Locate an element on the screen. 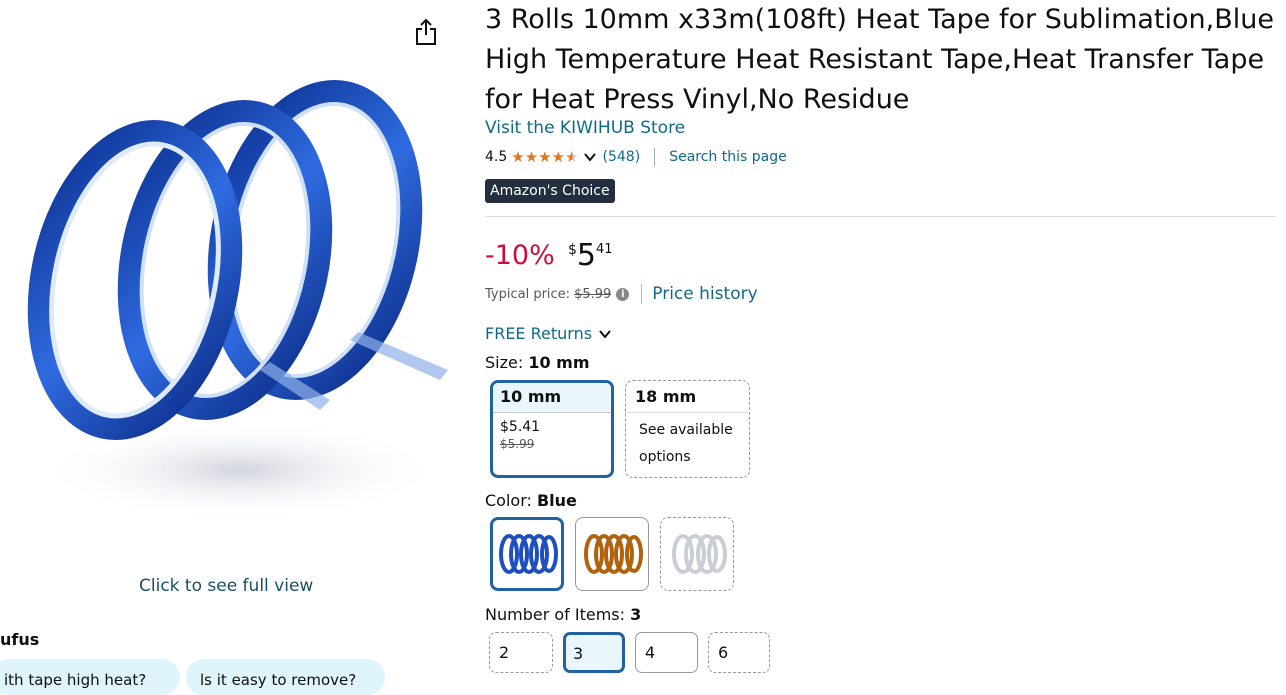 The height and width of the screenshot is (695, 1286). star-half-icon: ★ is located at coordinates (572, 156).